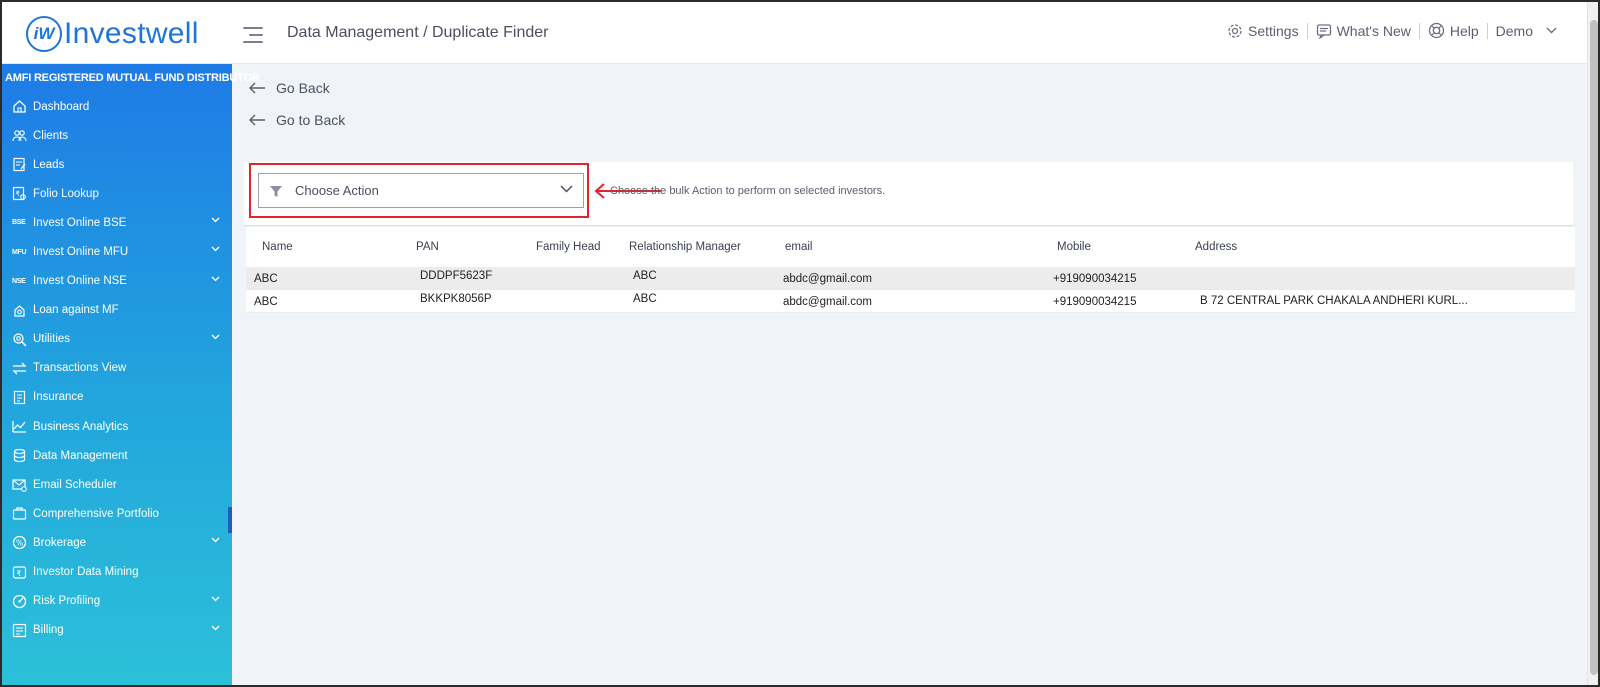  What do you see at coordinates (48, 630) in the screenshot?
I see `sidebar-item-label: Billing` at bounding box center [48, 630].